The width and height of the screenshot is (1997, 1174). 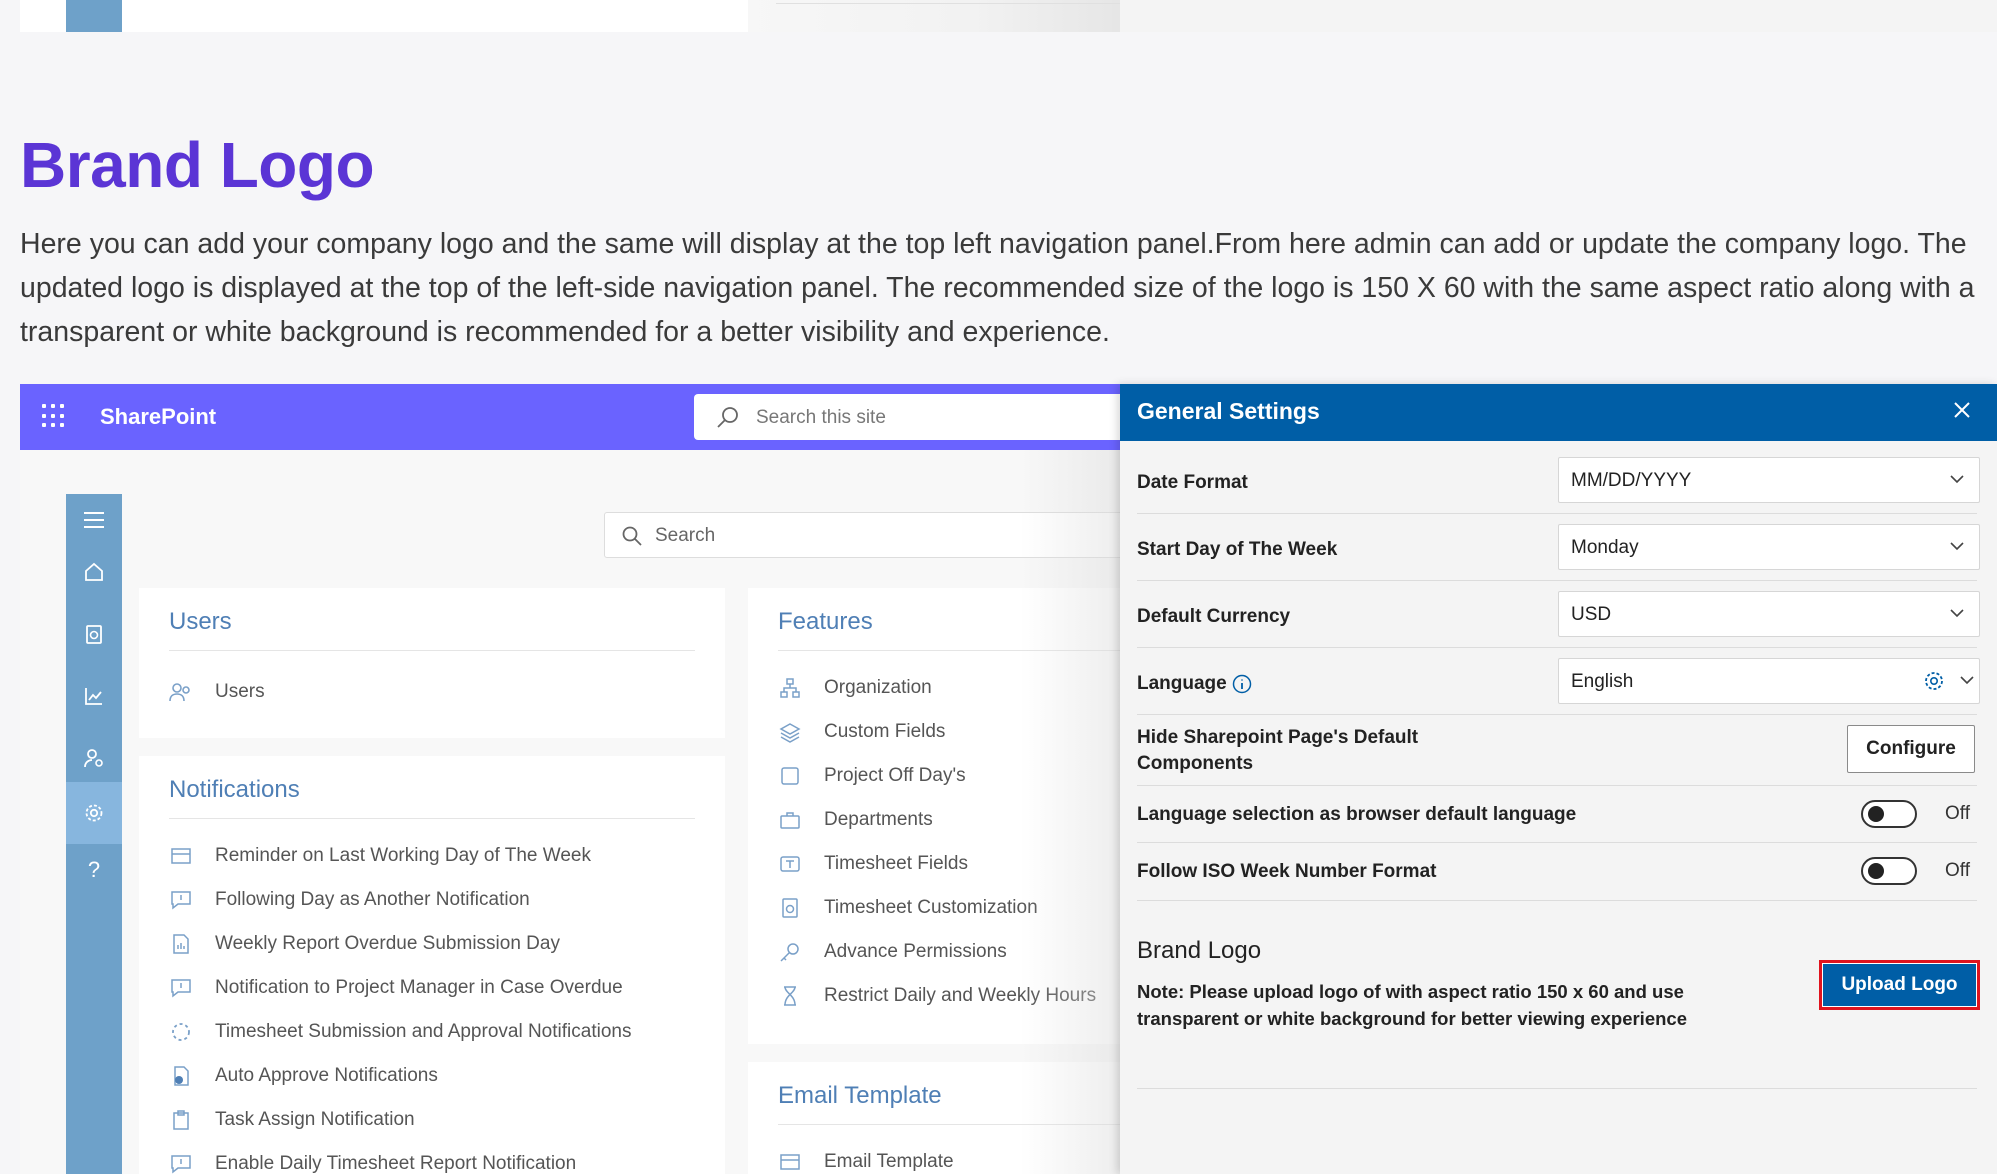 What do you see at coordinates (1199, 950) in the screenshot?
I see `brand-logo-heading: Brand Logo` at bounding box center [1199, 950].